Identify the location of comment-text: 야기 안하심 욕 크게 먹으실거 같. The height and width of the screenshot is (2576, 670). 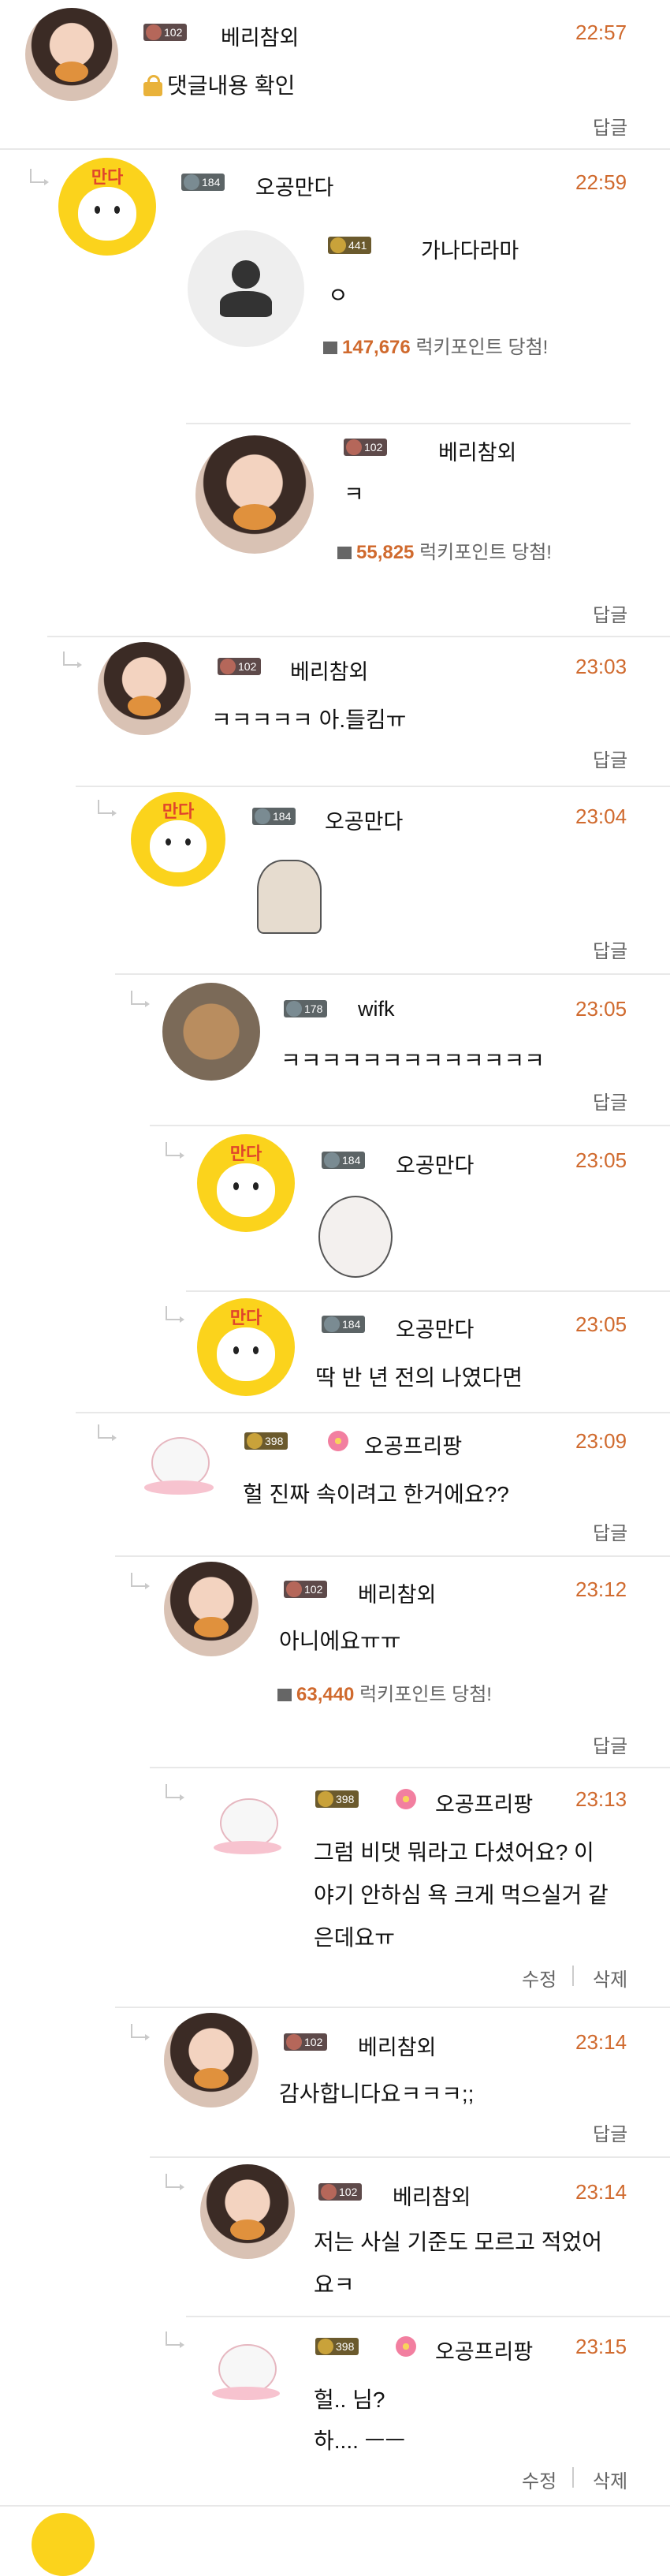
(462, 1895).